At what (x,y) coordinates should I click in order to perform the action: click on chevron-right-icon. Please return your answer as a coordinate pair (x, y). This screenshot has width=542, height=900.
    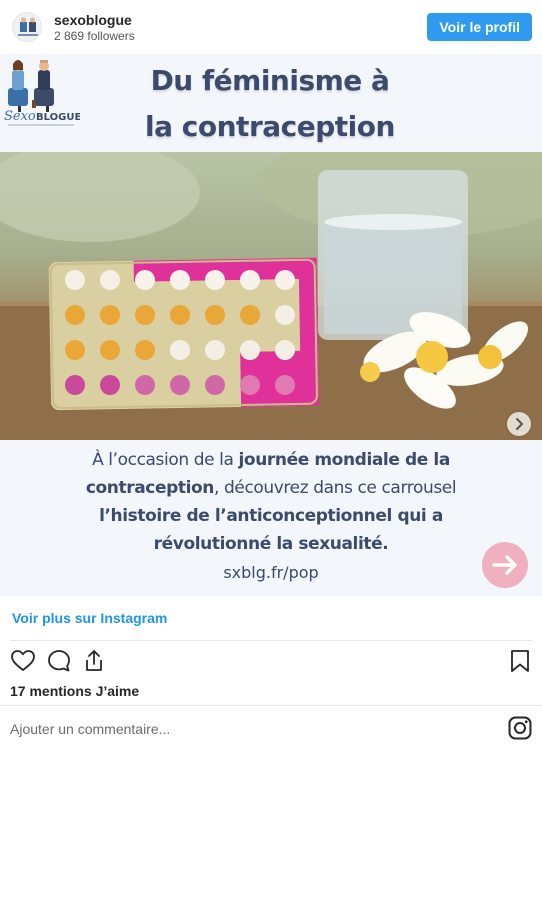
    Looking at the image, I should click on (519, 424).